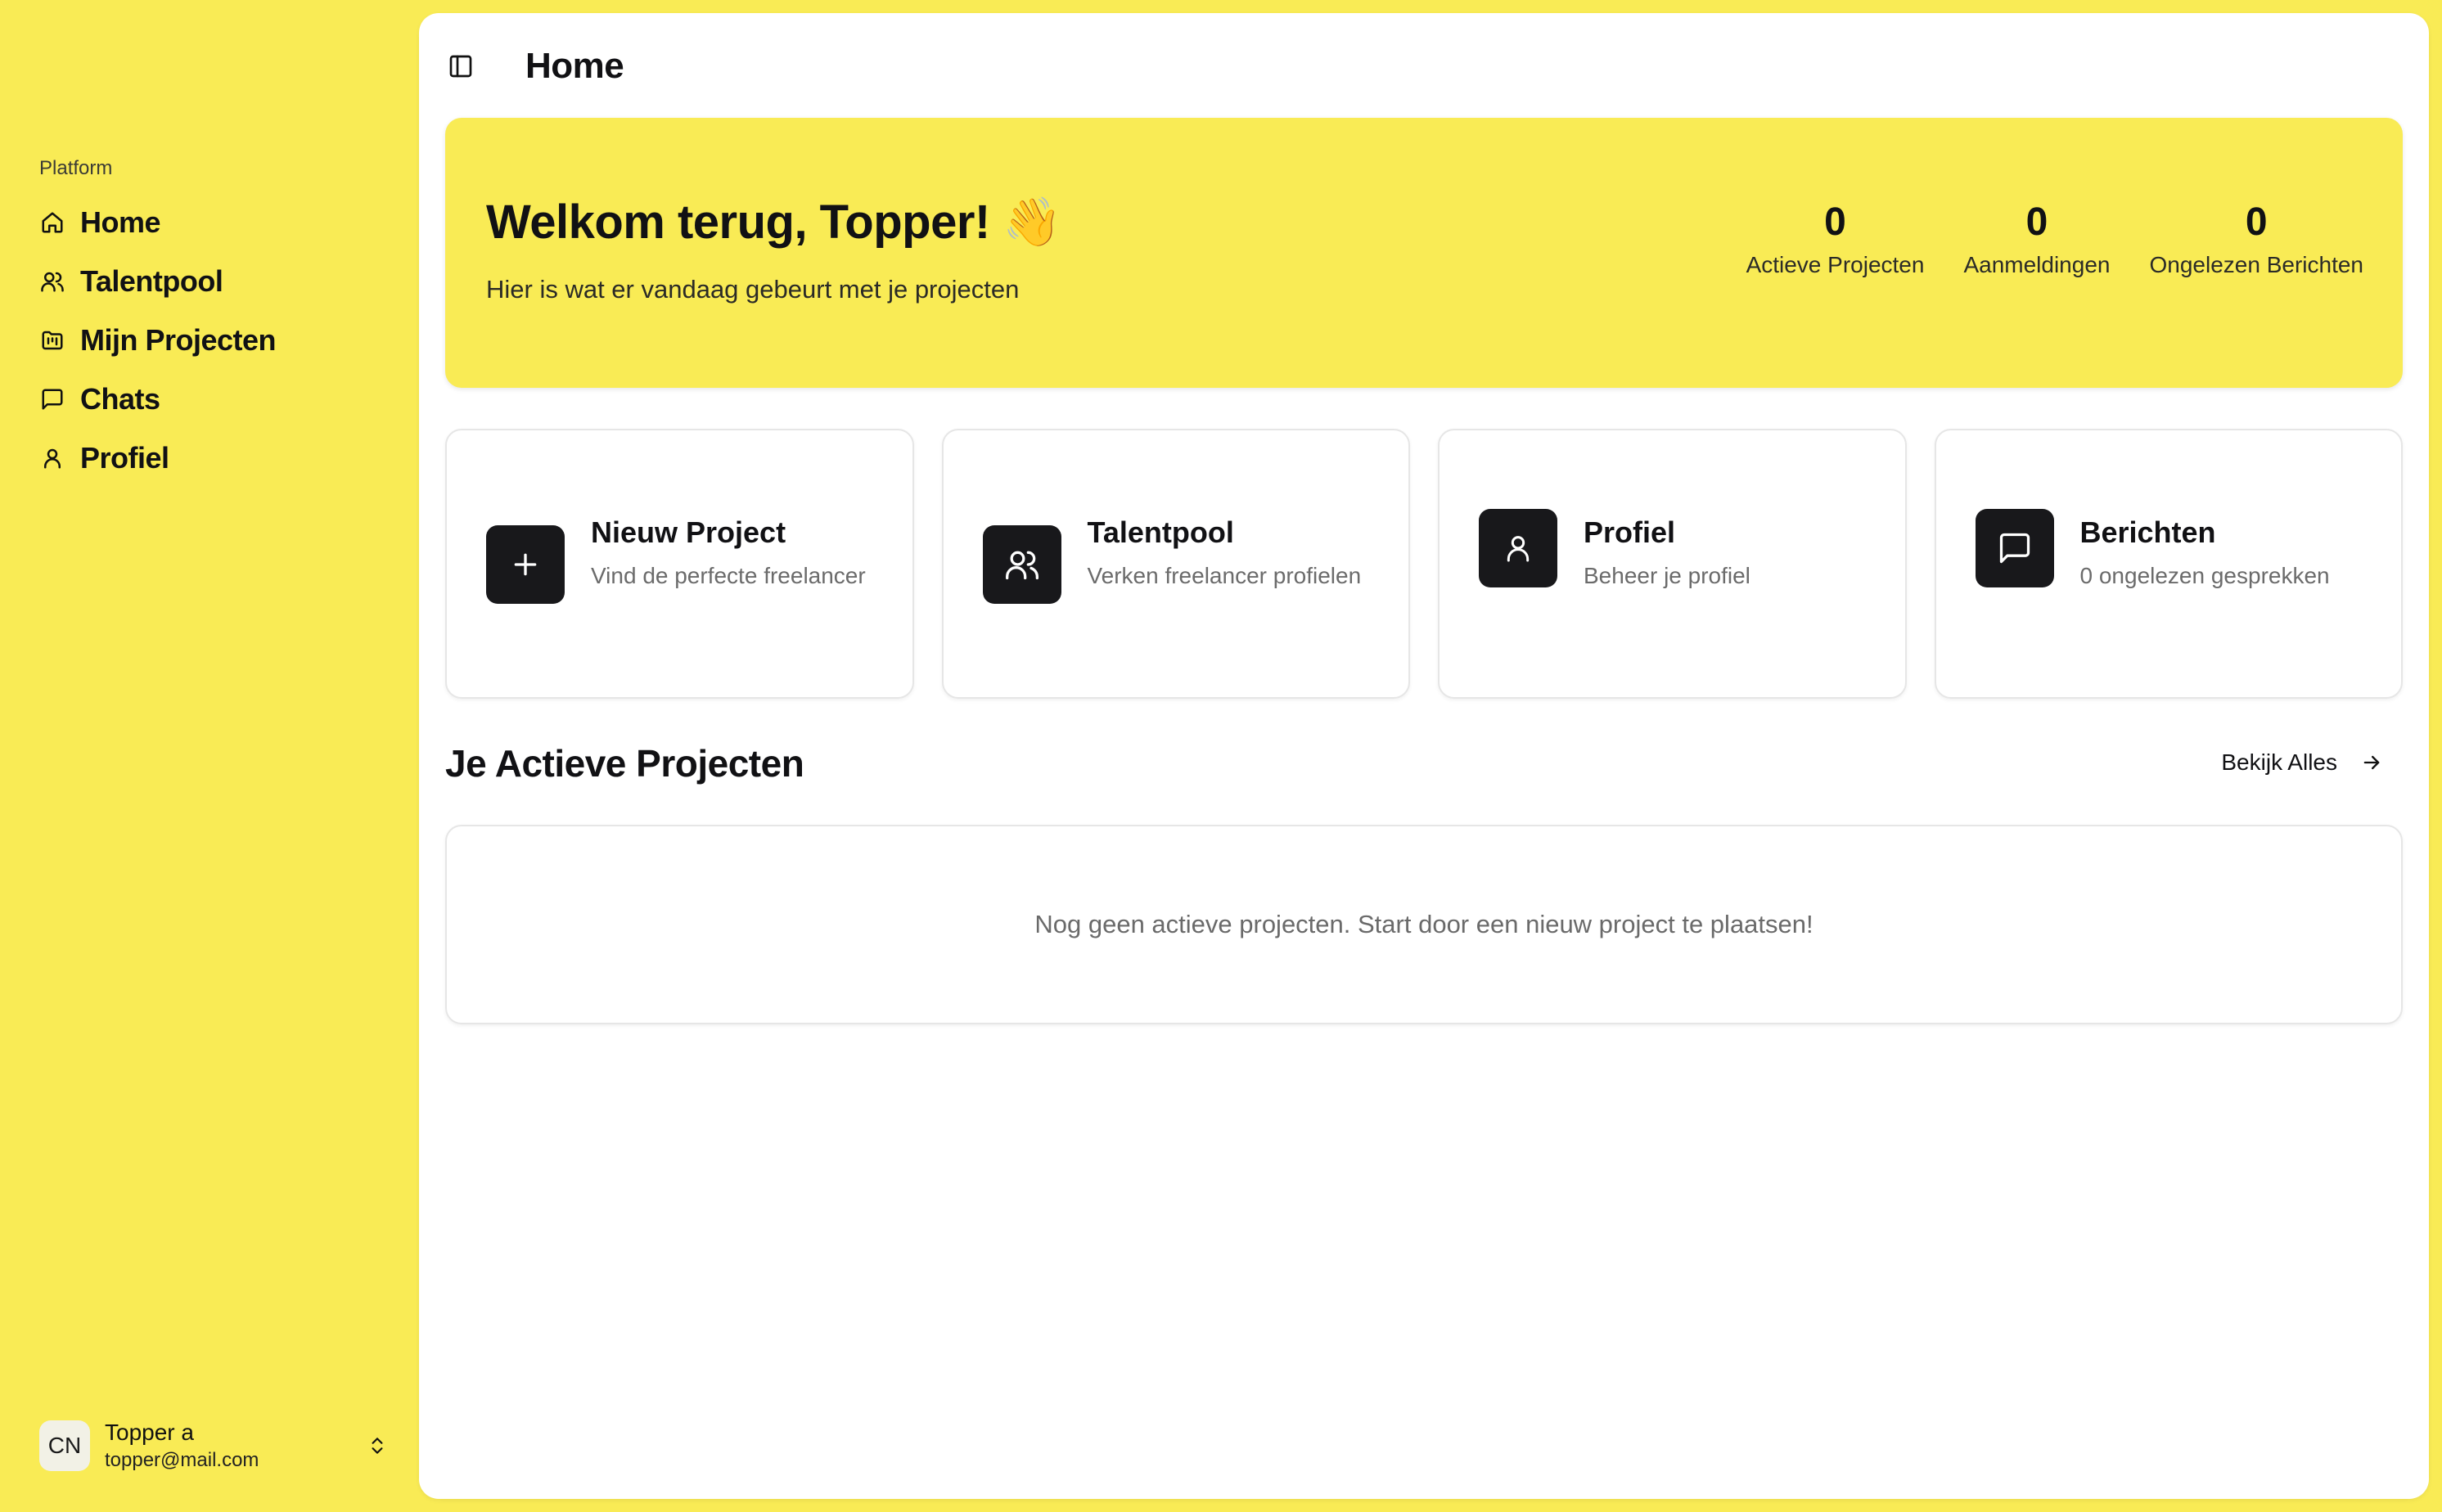 The width and height of the screenshot is (2442, 1512). I want to click on home-icon, so click(52, 223).